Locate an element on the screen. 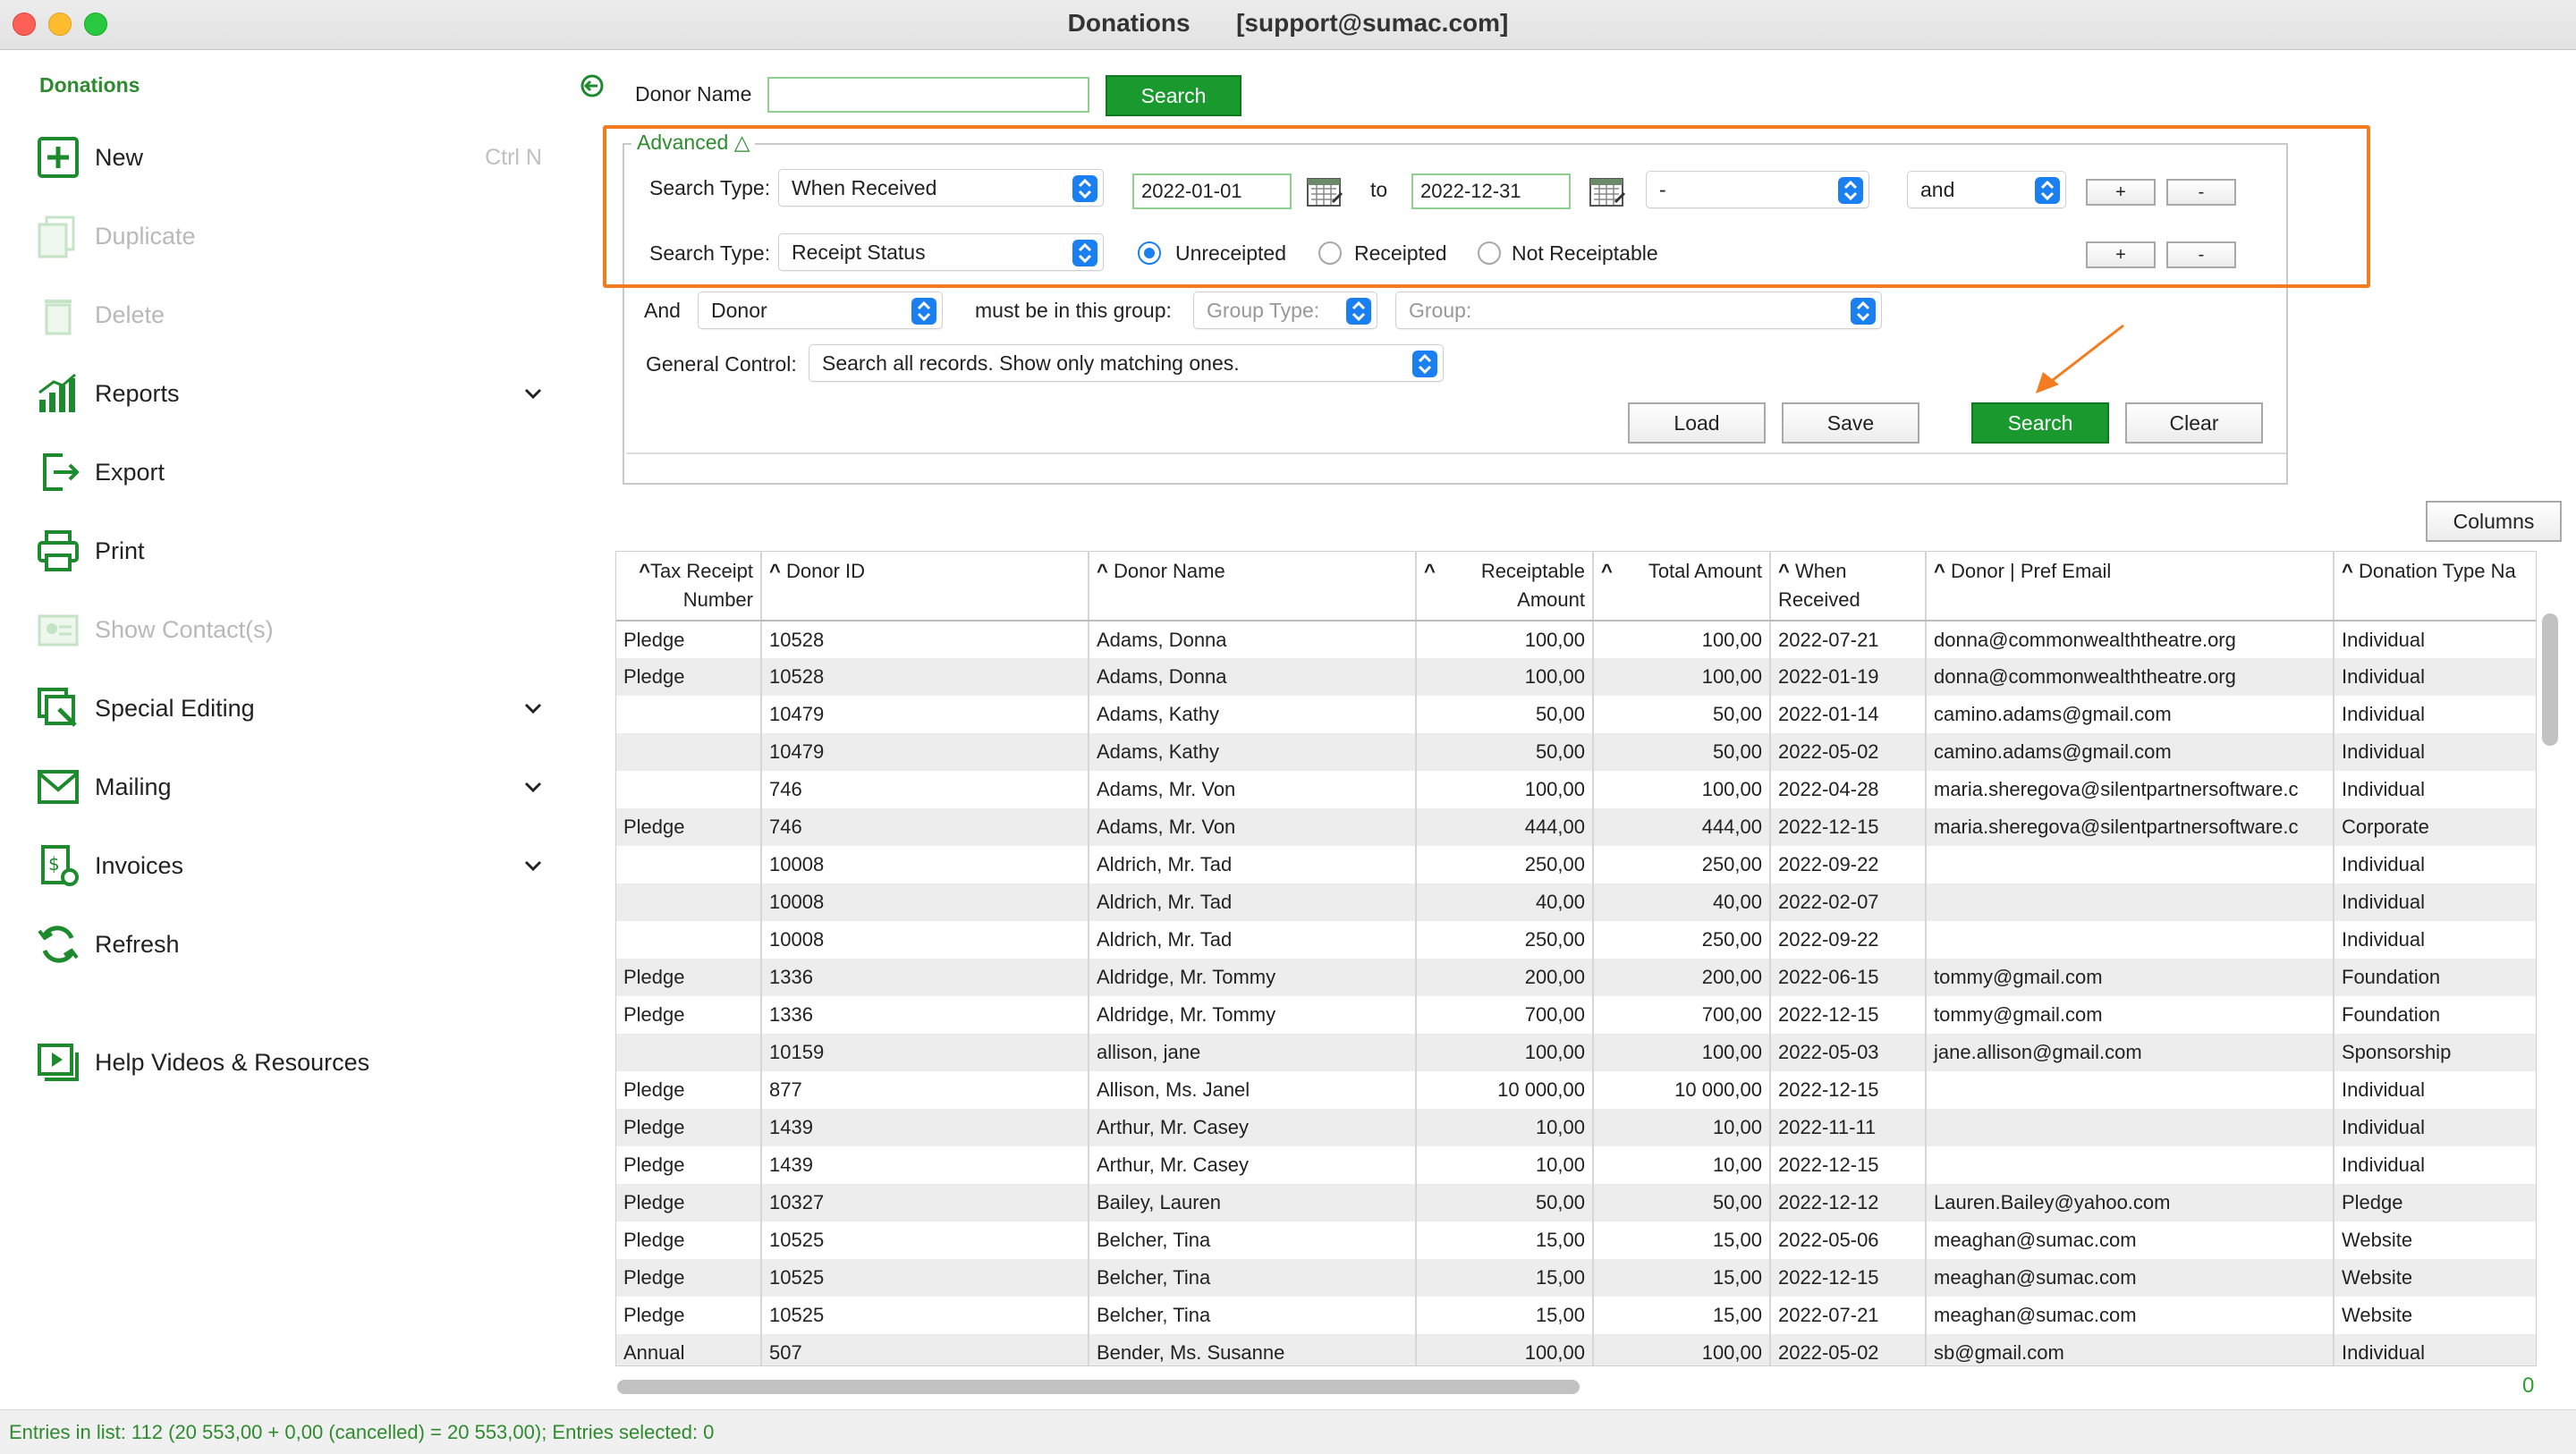 Image resolution: width=2576 pixels, height=1454 pixels. sidebar-heading: Donations is located at coordinates (89, 85).